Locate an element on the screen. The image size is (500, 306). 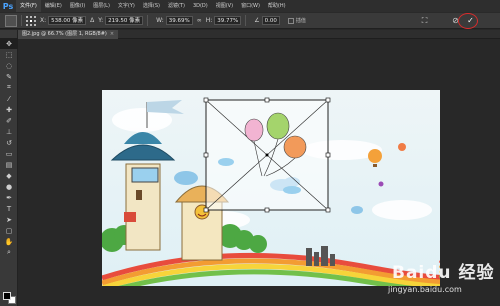
width-percent-field: 39.69% is located at coordinates (179, 20).